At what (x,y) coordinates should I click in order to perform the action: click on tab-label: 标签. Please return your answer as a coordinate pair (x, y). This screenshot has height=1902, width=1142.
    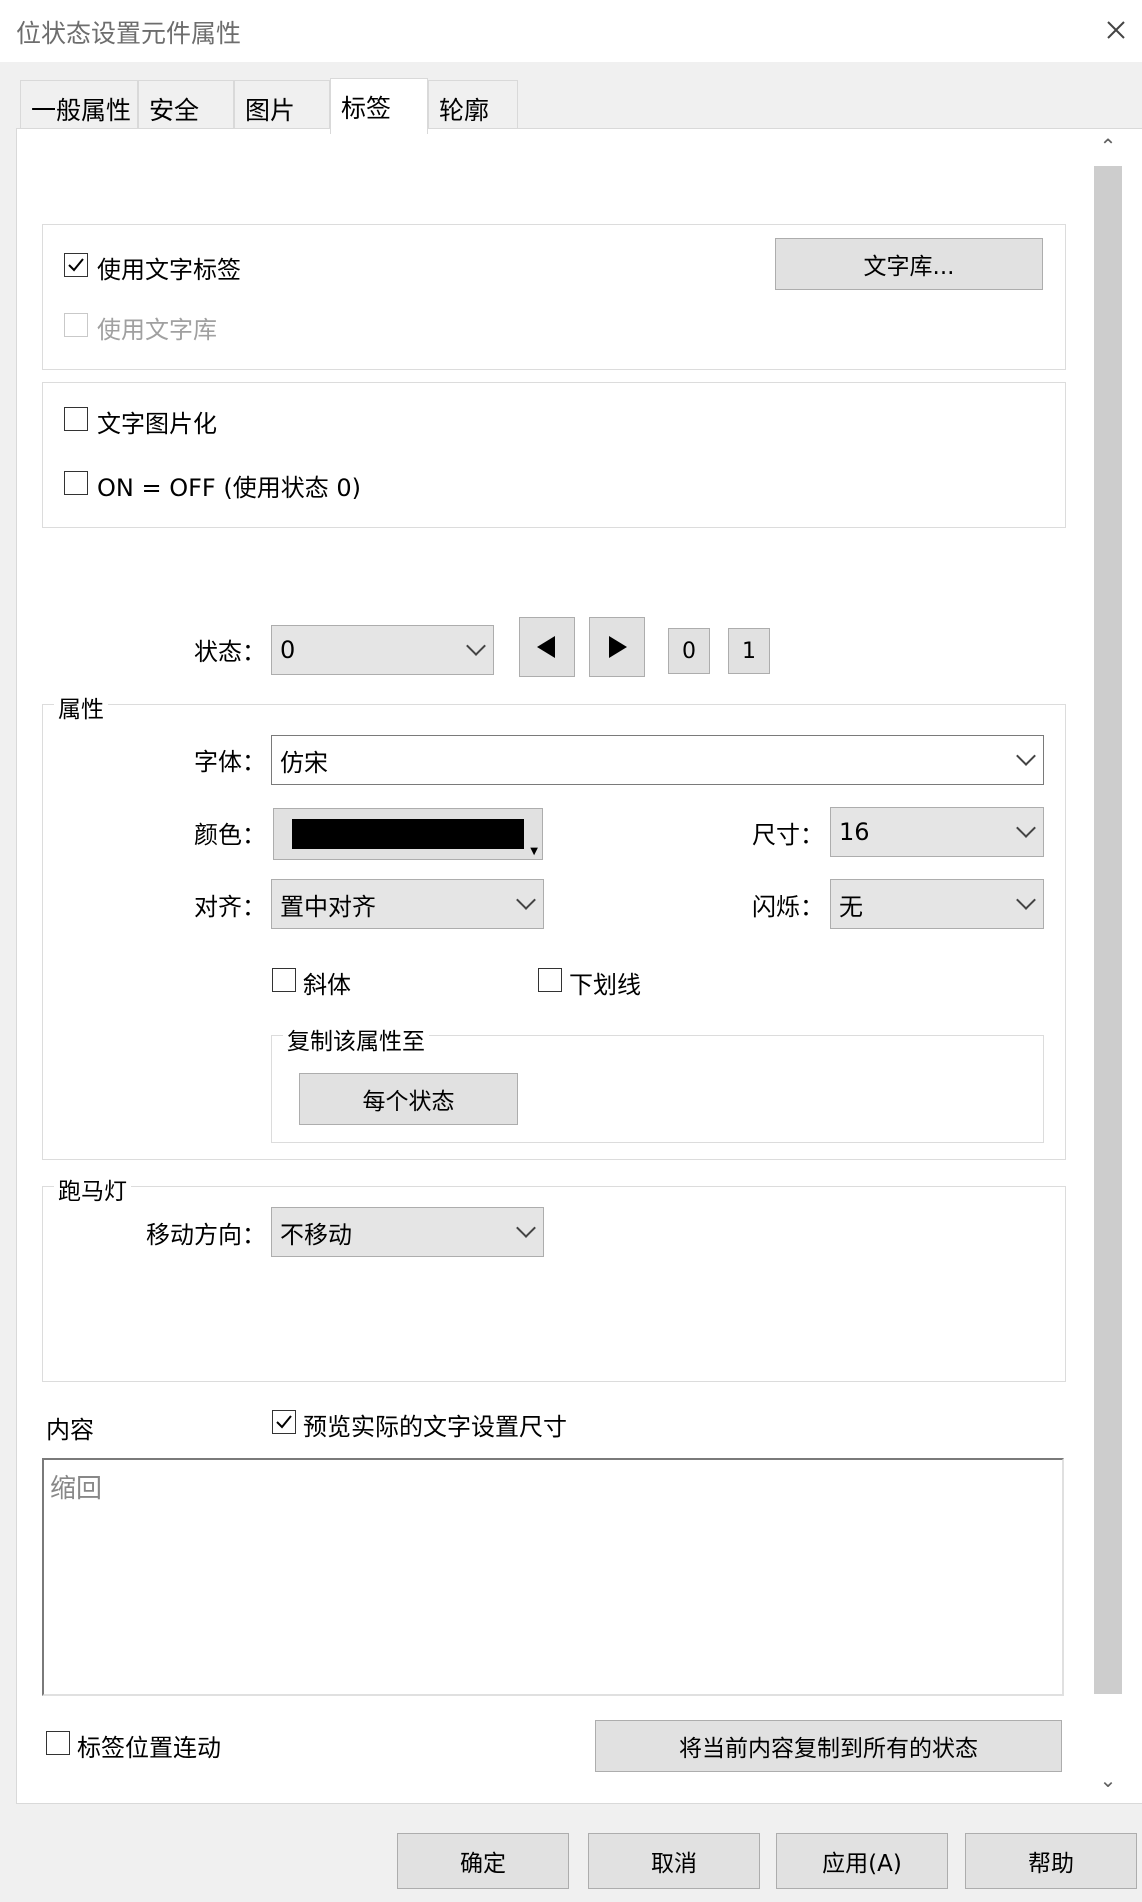
    Looking at the image, I should click on (366, 108).